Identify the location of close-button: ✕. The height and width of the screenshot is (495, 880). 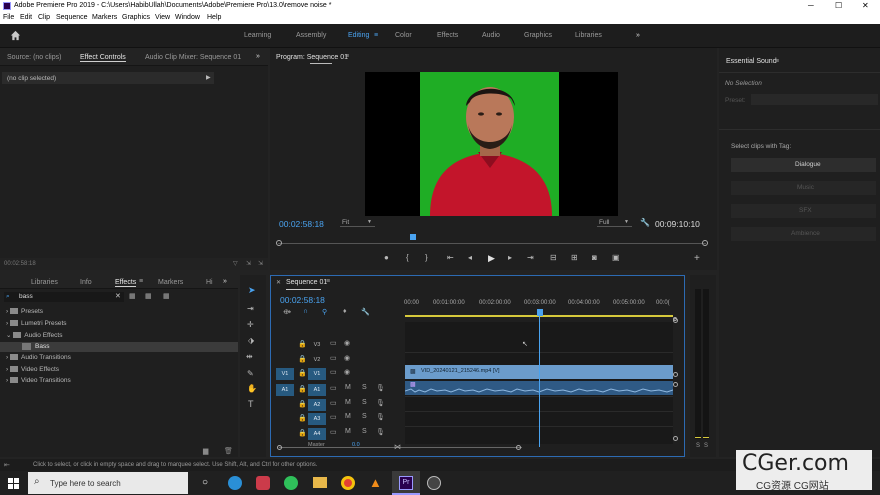
(865, 5).